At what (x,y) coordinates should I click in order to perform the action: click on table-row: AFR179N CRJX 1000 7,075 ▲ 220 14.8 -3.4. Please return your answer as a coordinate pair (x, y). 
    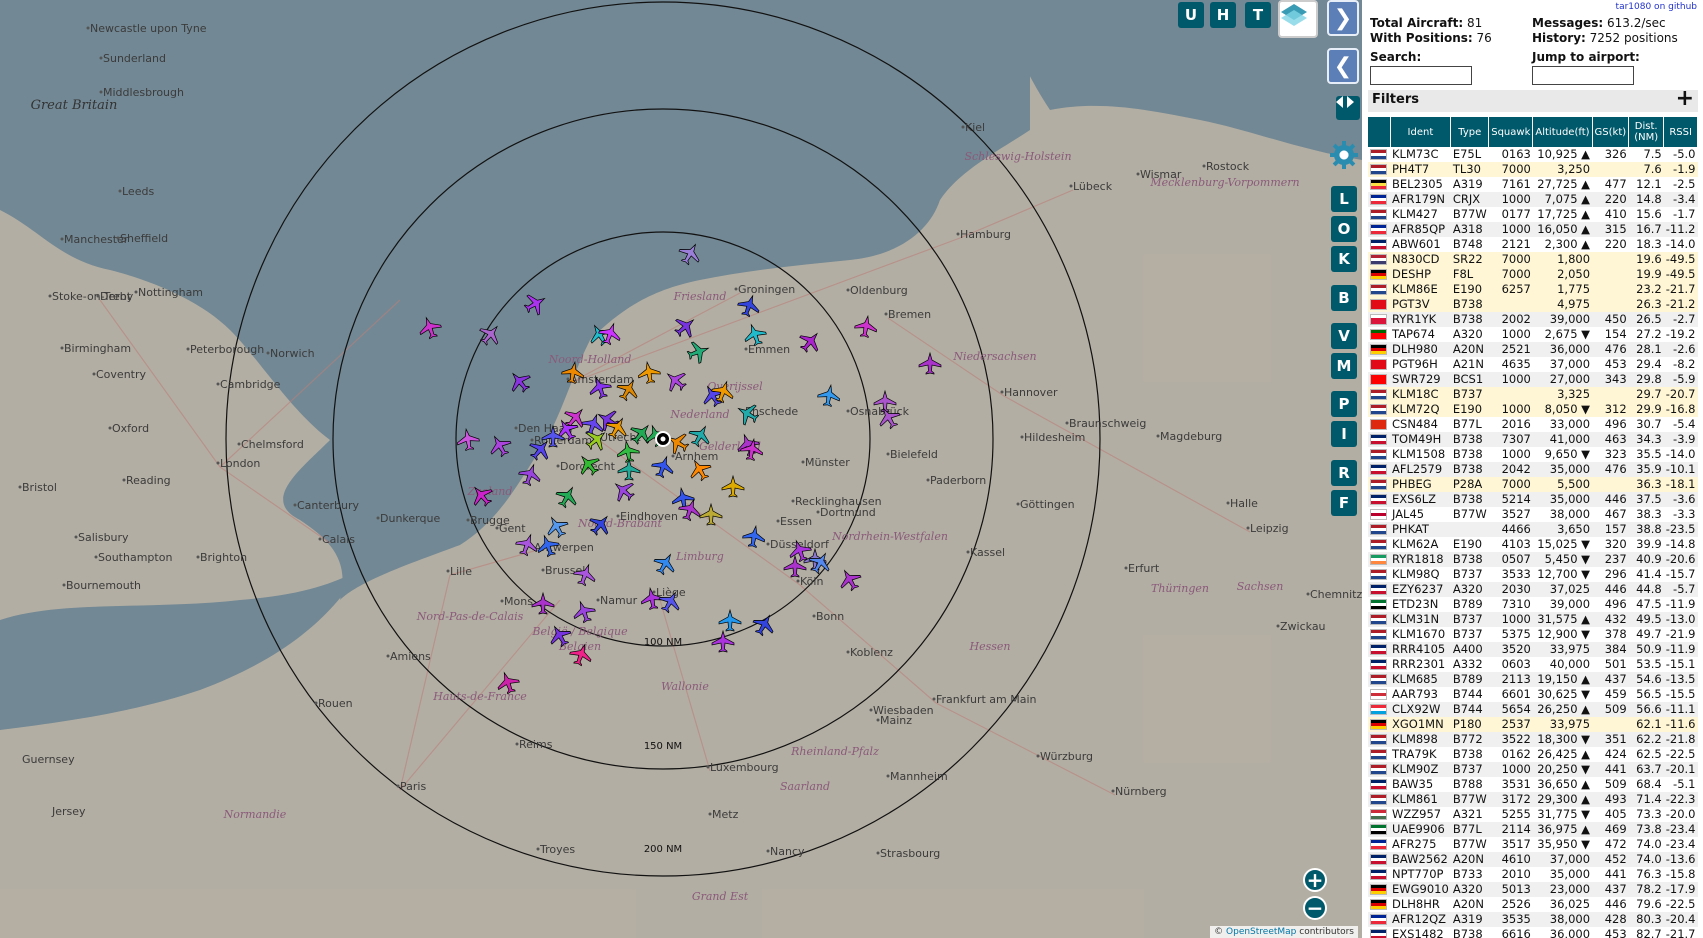
    Looking at the image, I should click on (1533, 199).